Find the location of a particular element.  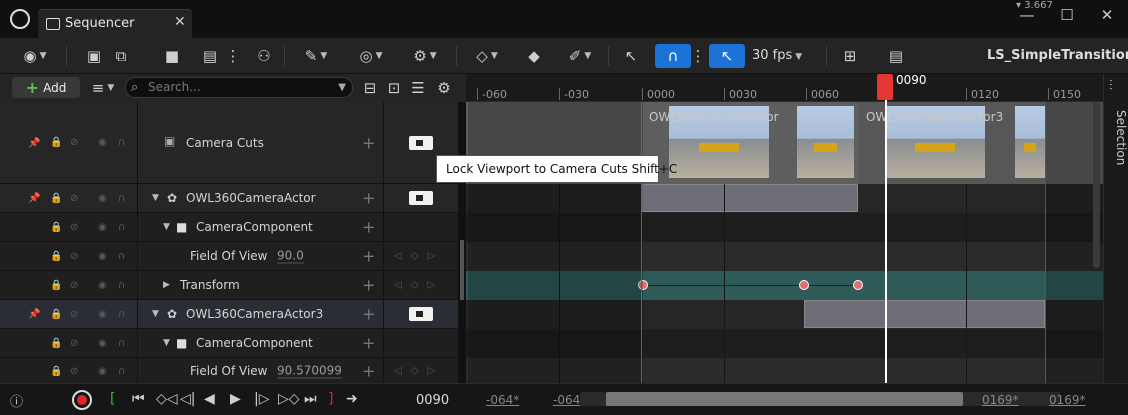

hierarchy-icon: ⚇ is located at coordinates (264, 56).